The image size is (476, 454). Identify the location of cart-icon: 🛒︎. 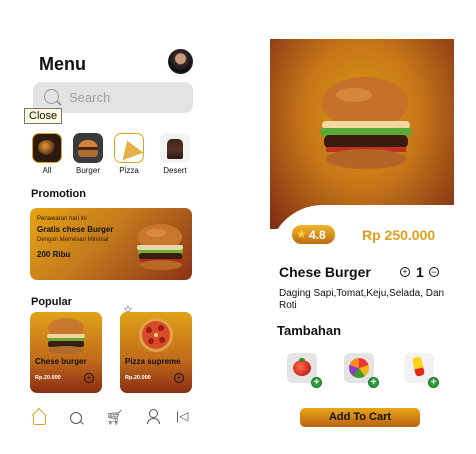
(115, 417).